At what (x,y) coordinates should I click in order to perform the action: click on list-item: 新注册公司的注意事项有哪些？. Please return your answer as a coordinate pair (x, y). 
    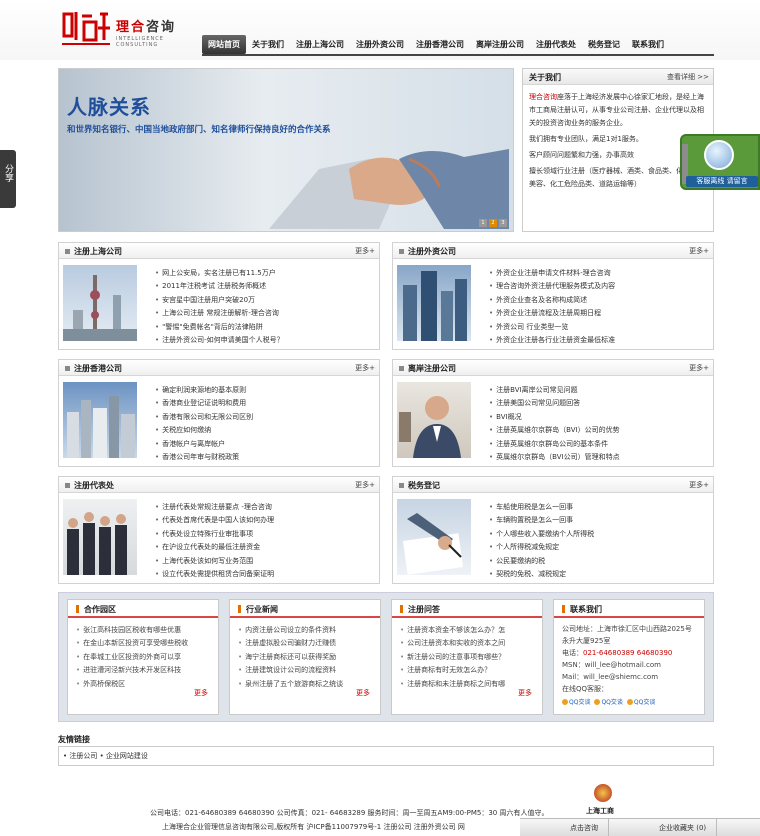
    Looking at the image, I should click on (467, 657).